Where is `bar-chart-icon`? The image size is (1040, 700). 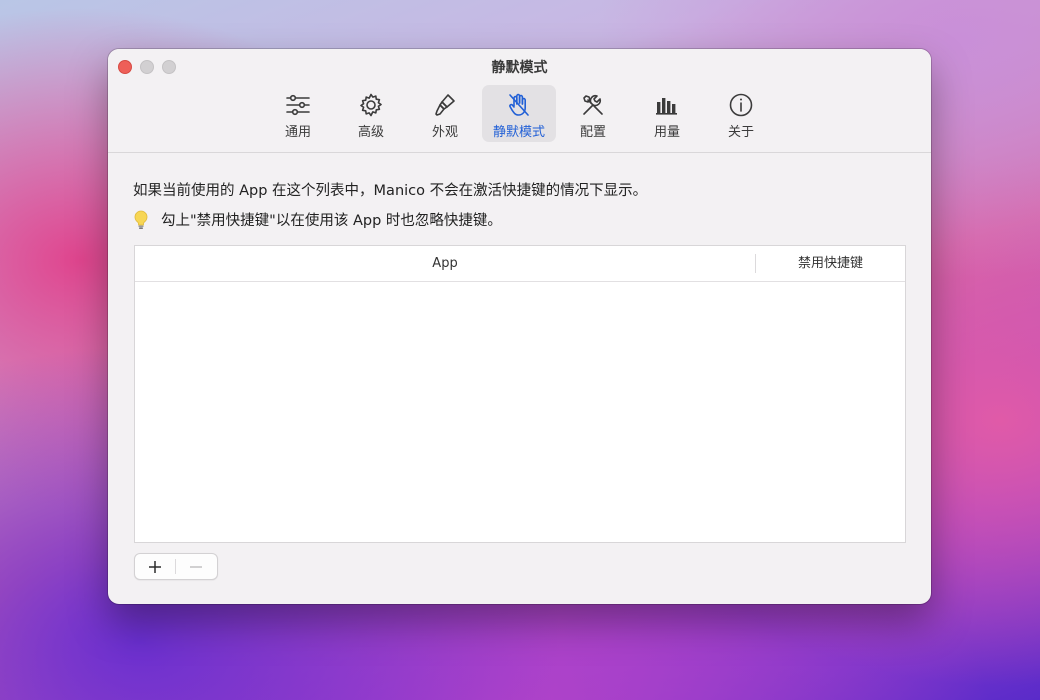 bar-chart-icon is located at coordinates (667, 105).